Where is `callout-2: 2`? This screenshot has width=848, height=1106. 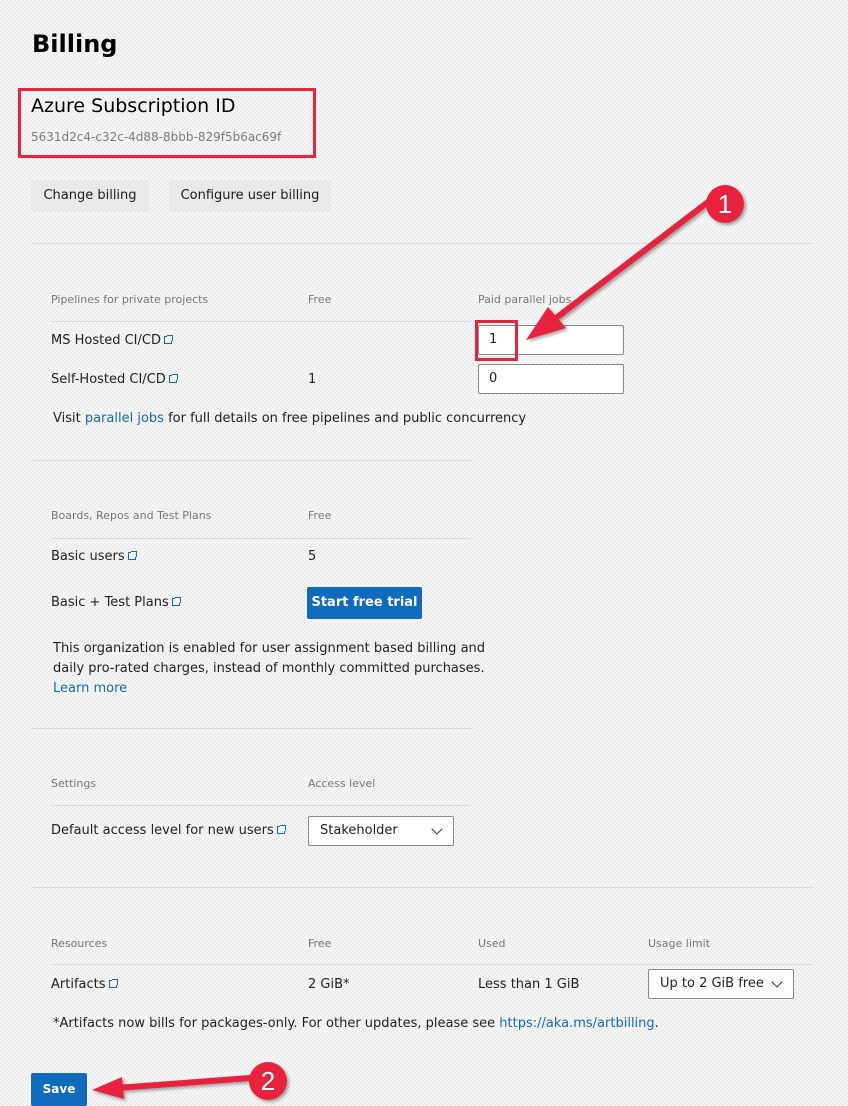 callout-2: 2 is located at coordinates (268, 1081).